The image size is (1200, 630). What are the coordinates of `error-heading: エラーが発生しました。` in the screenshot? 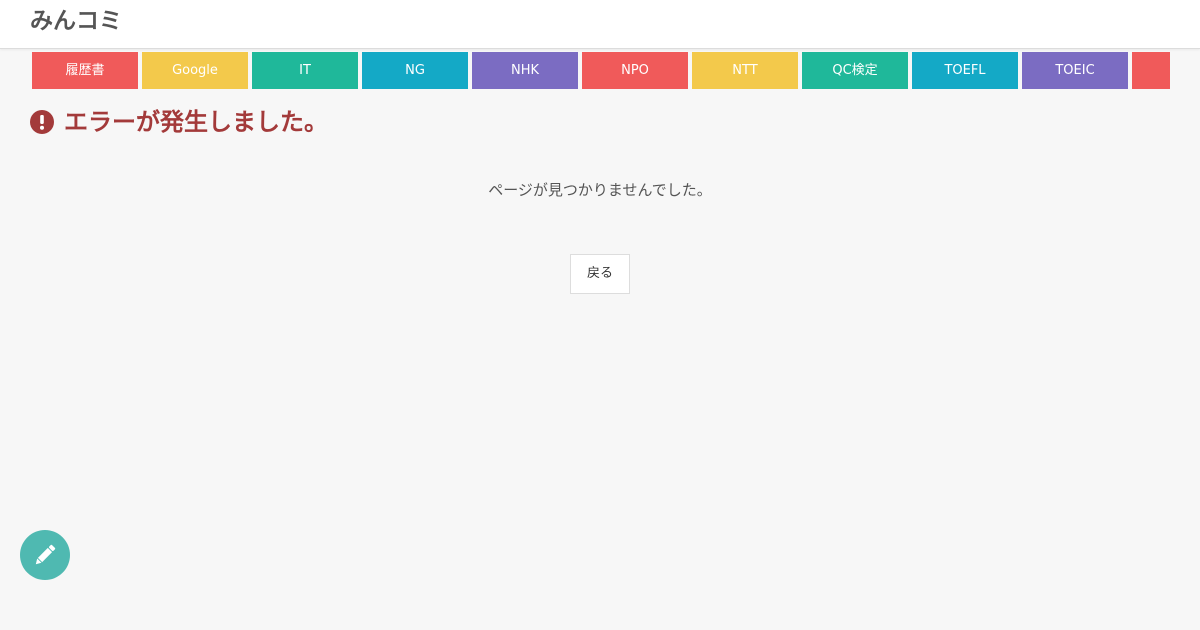 It's located at (179, 122).